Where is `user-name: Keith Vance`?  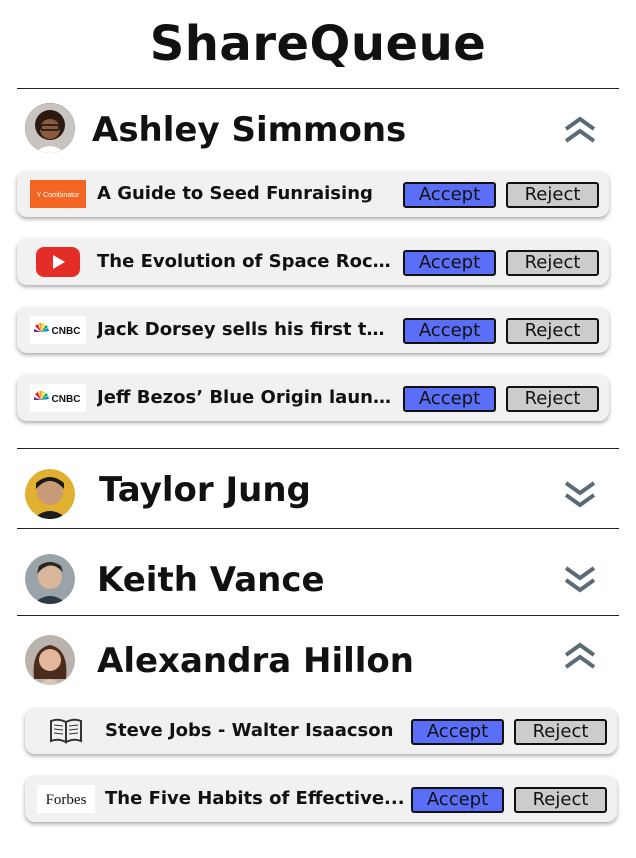
user-name: Keith Vance is located at coordinates (211, 580).